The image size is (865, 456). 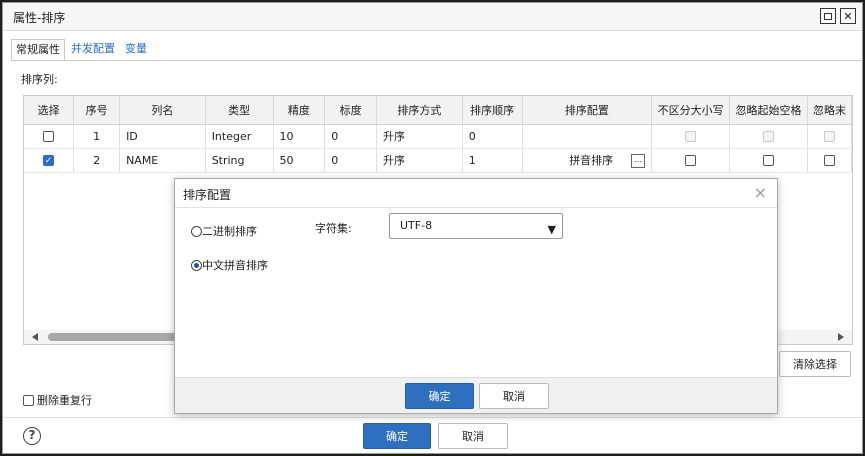 What do you see at coordinates (299, 160) in the screenshot?
I see `precision-cell: 50` at bounding box center [299, 160].